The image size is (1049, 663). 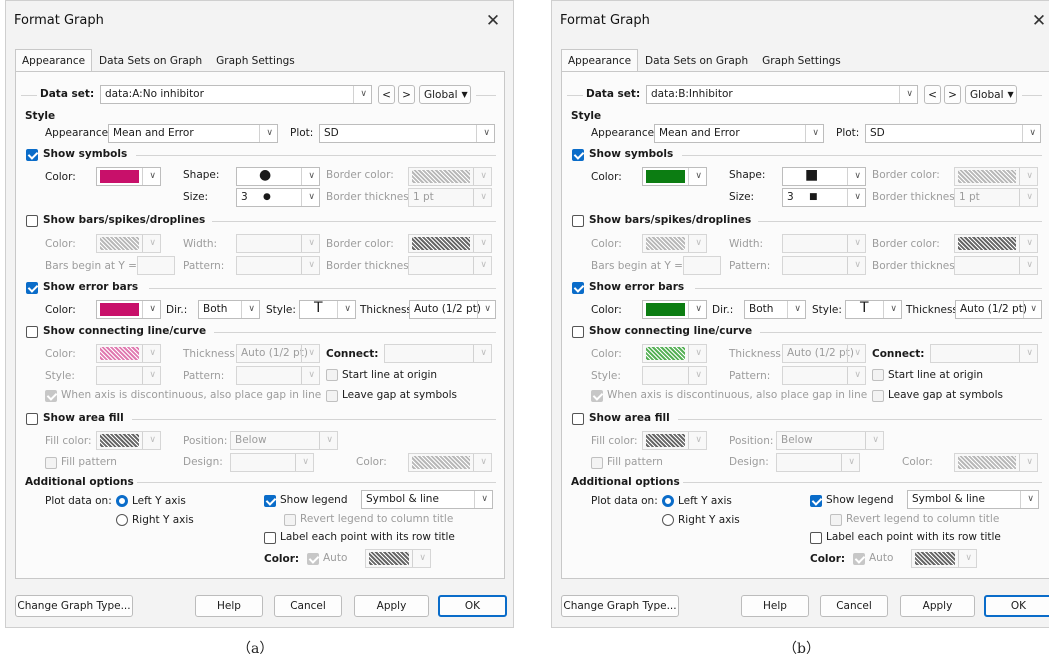 What do you see at coordinates (670, 220) in the screenshot?
I see `show-bars-label: Show bars/spikes/droplines` at bounding box center [670, 220].